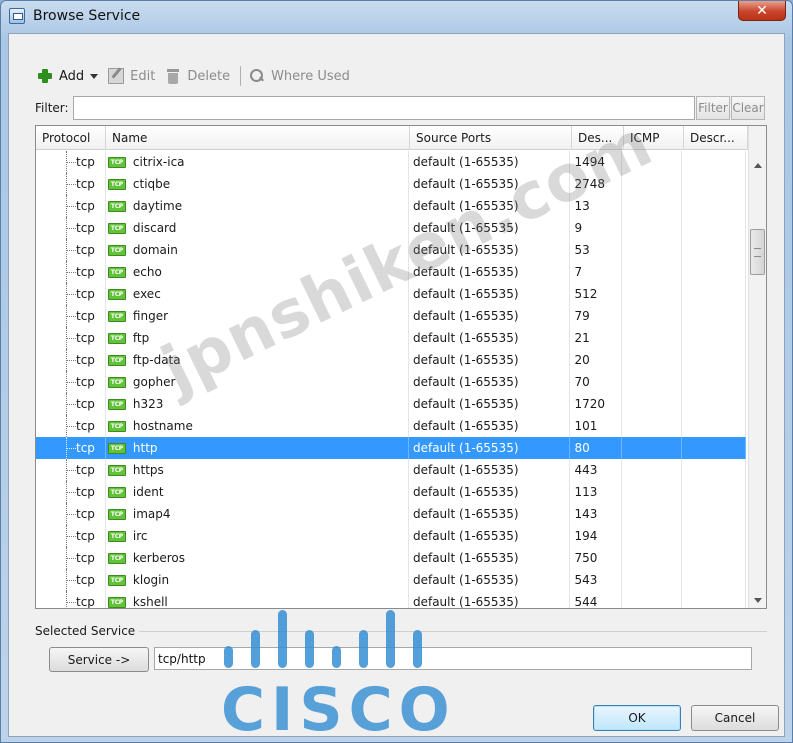 The image size is (793, 743). What do you see at coordinates (391, 316) in the screenshot?
I see `table-row: tcp TCP finger default (1-65535) 79` at bounding box center [391, 316].